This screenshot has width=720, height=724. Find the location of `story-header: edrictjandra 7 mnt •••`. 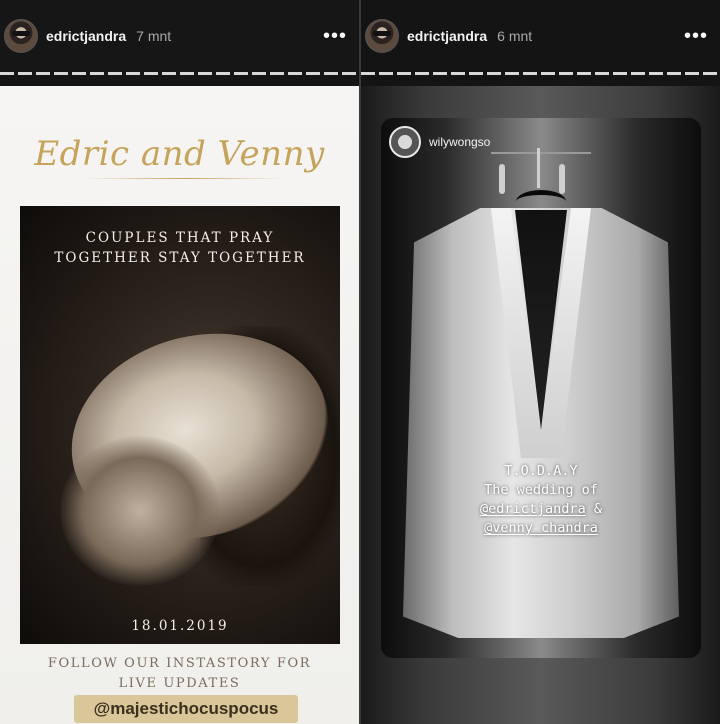

story-header: edrictjandra 7 mnt ••• is located at coordinates (179, 36).